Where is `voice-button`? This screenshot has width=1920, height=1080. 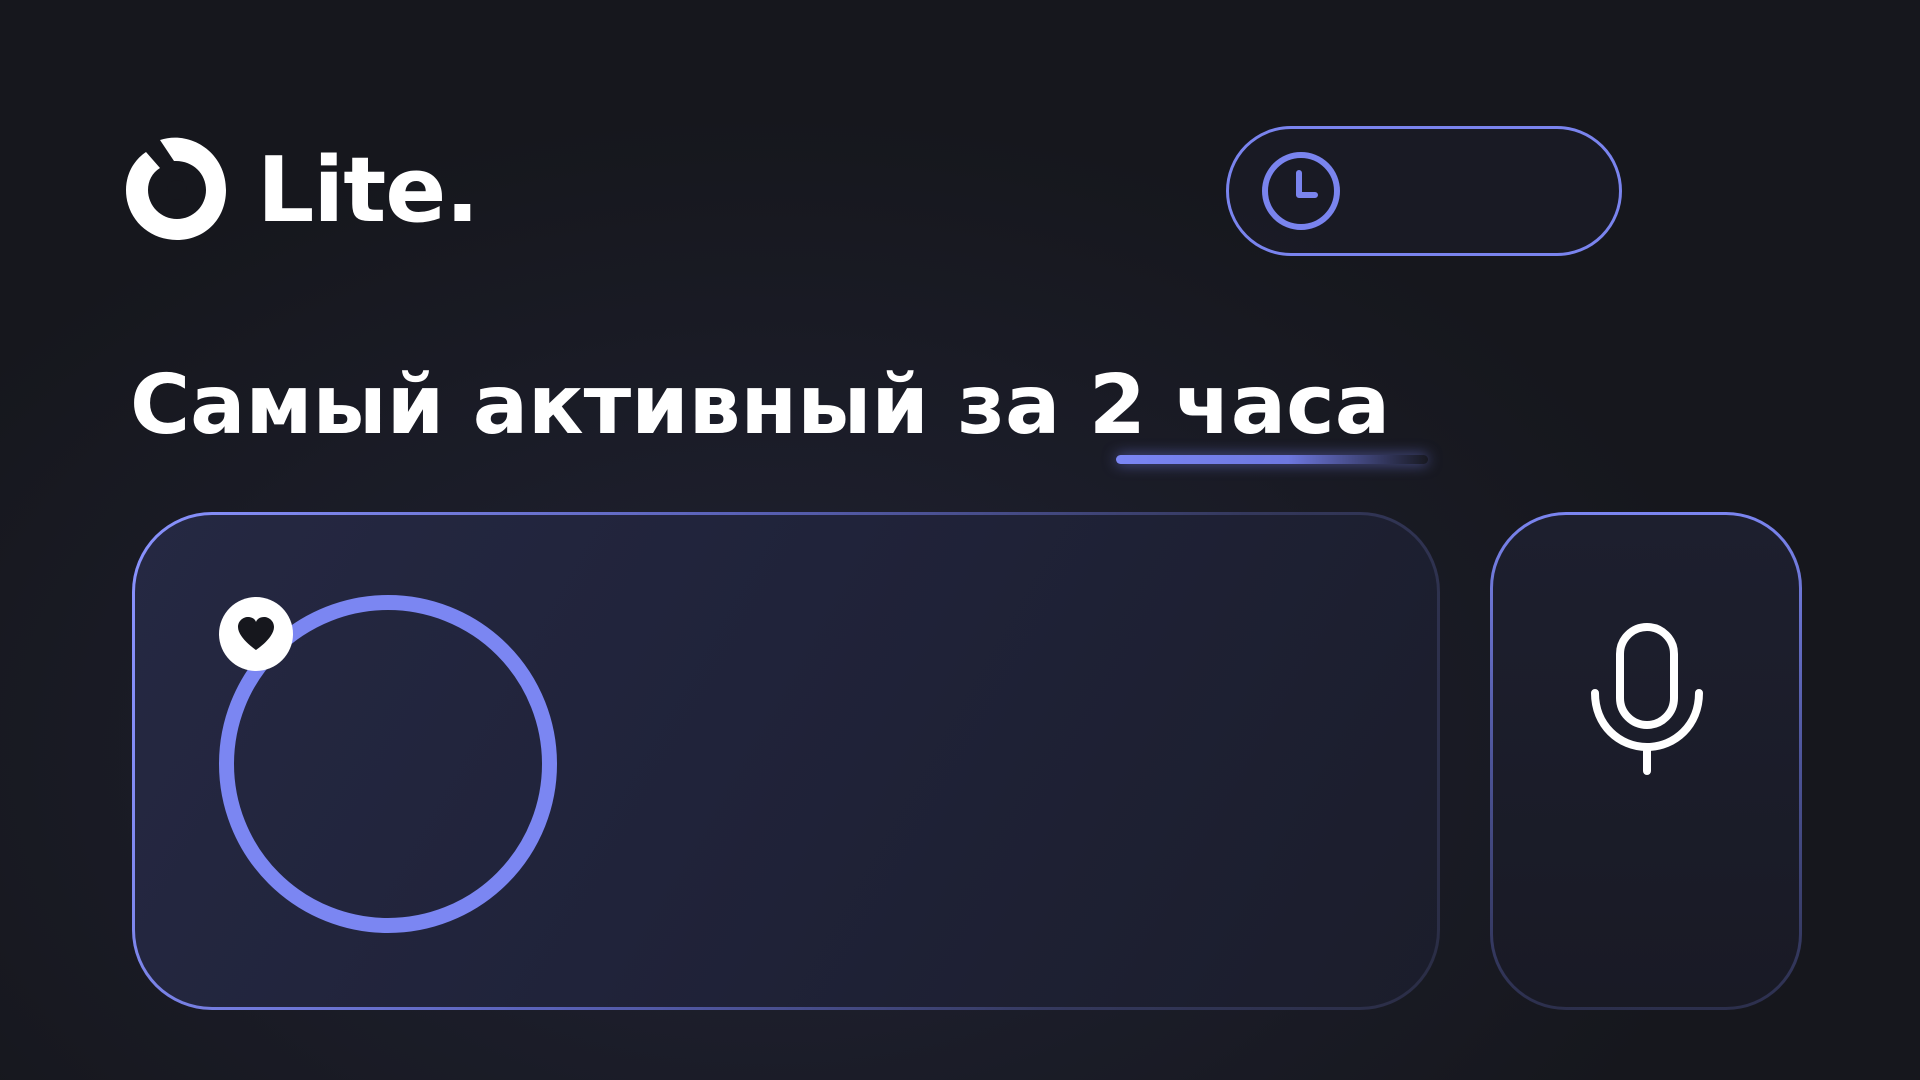
voice-button is located at coordinates (1646, 761).